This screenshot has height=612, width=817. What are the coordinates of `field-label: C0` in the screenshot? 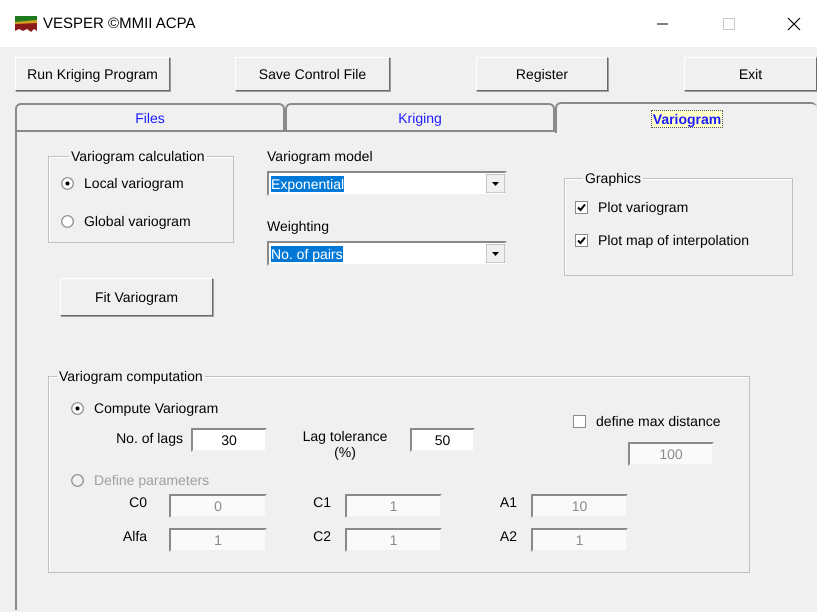 It's located at (138, 502).